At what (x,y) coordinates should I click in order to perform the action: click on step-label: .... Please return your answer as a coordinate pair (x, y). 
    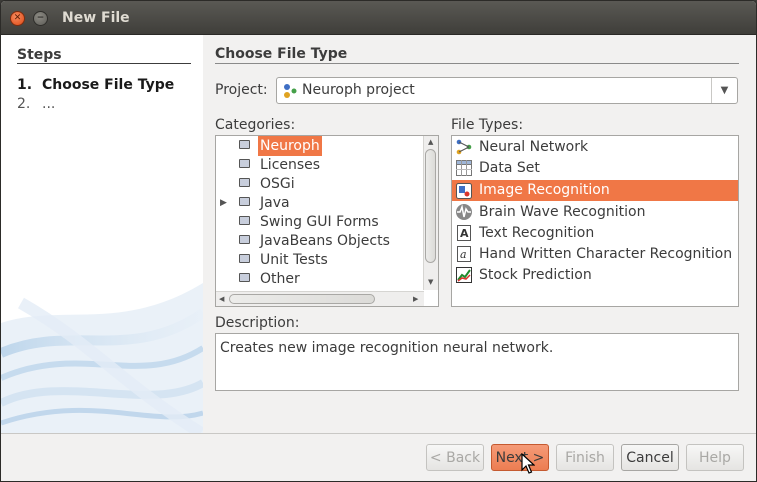
    Looking at the image, I should click on (49, 104).